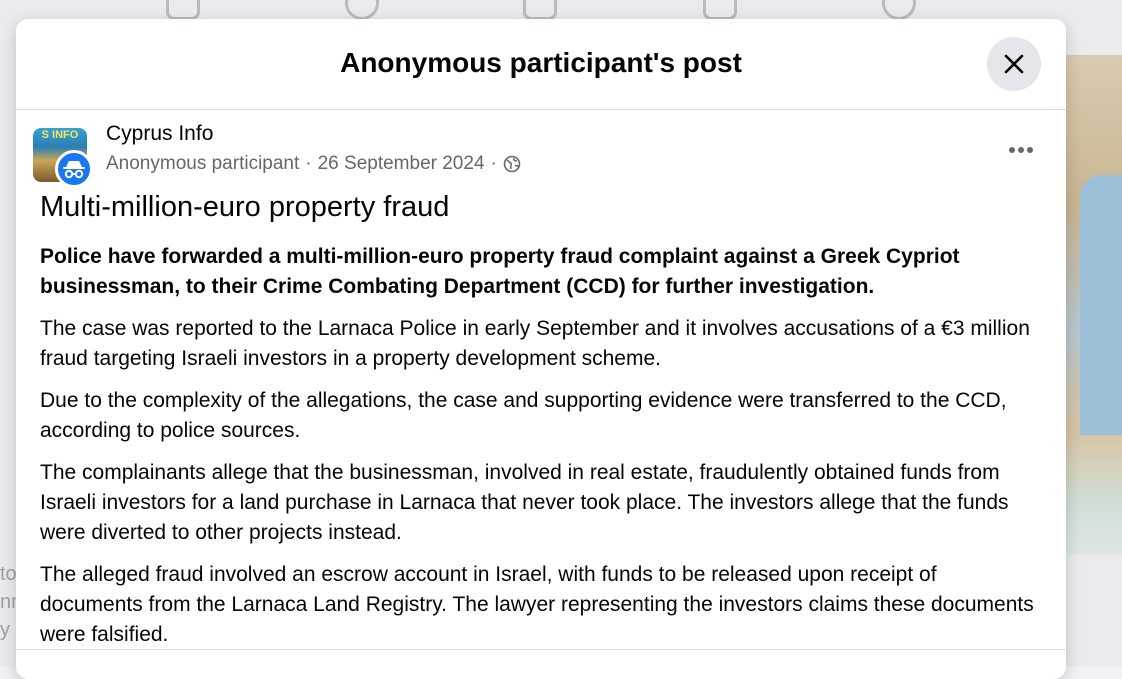 Image resolution: width=1122 pixels, height=679 pixels. I want to click on anonymous-incognito-icon, so click(74, 169).